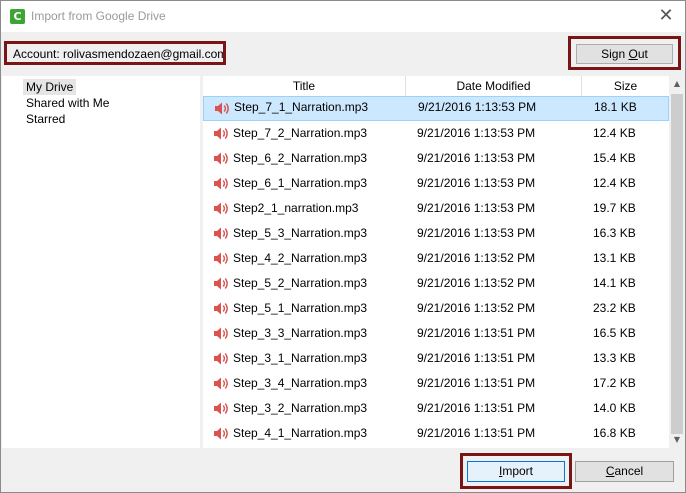  What do you see at coordinates (677, 84) in the screenshot?
I see `scroll-up-arrow-icon: ▲` at bounding box center [677, 84].